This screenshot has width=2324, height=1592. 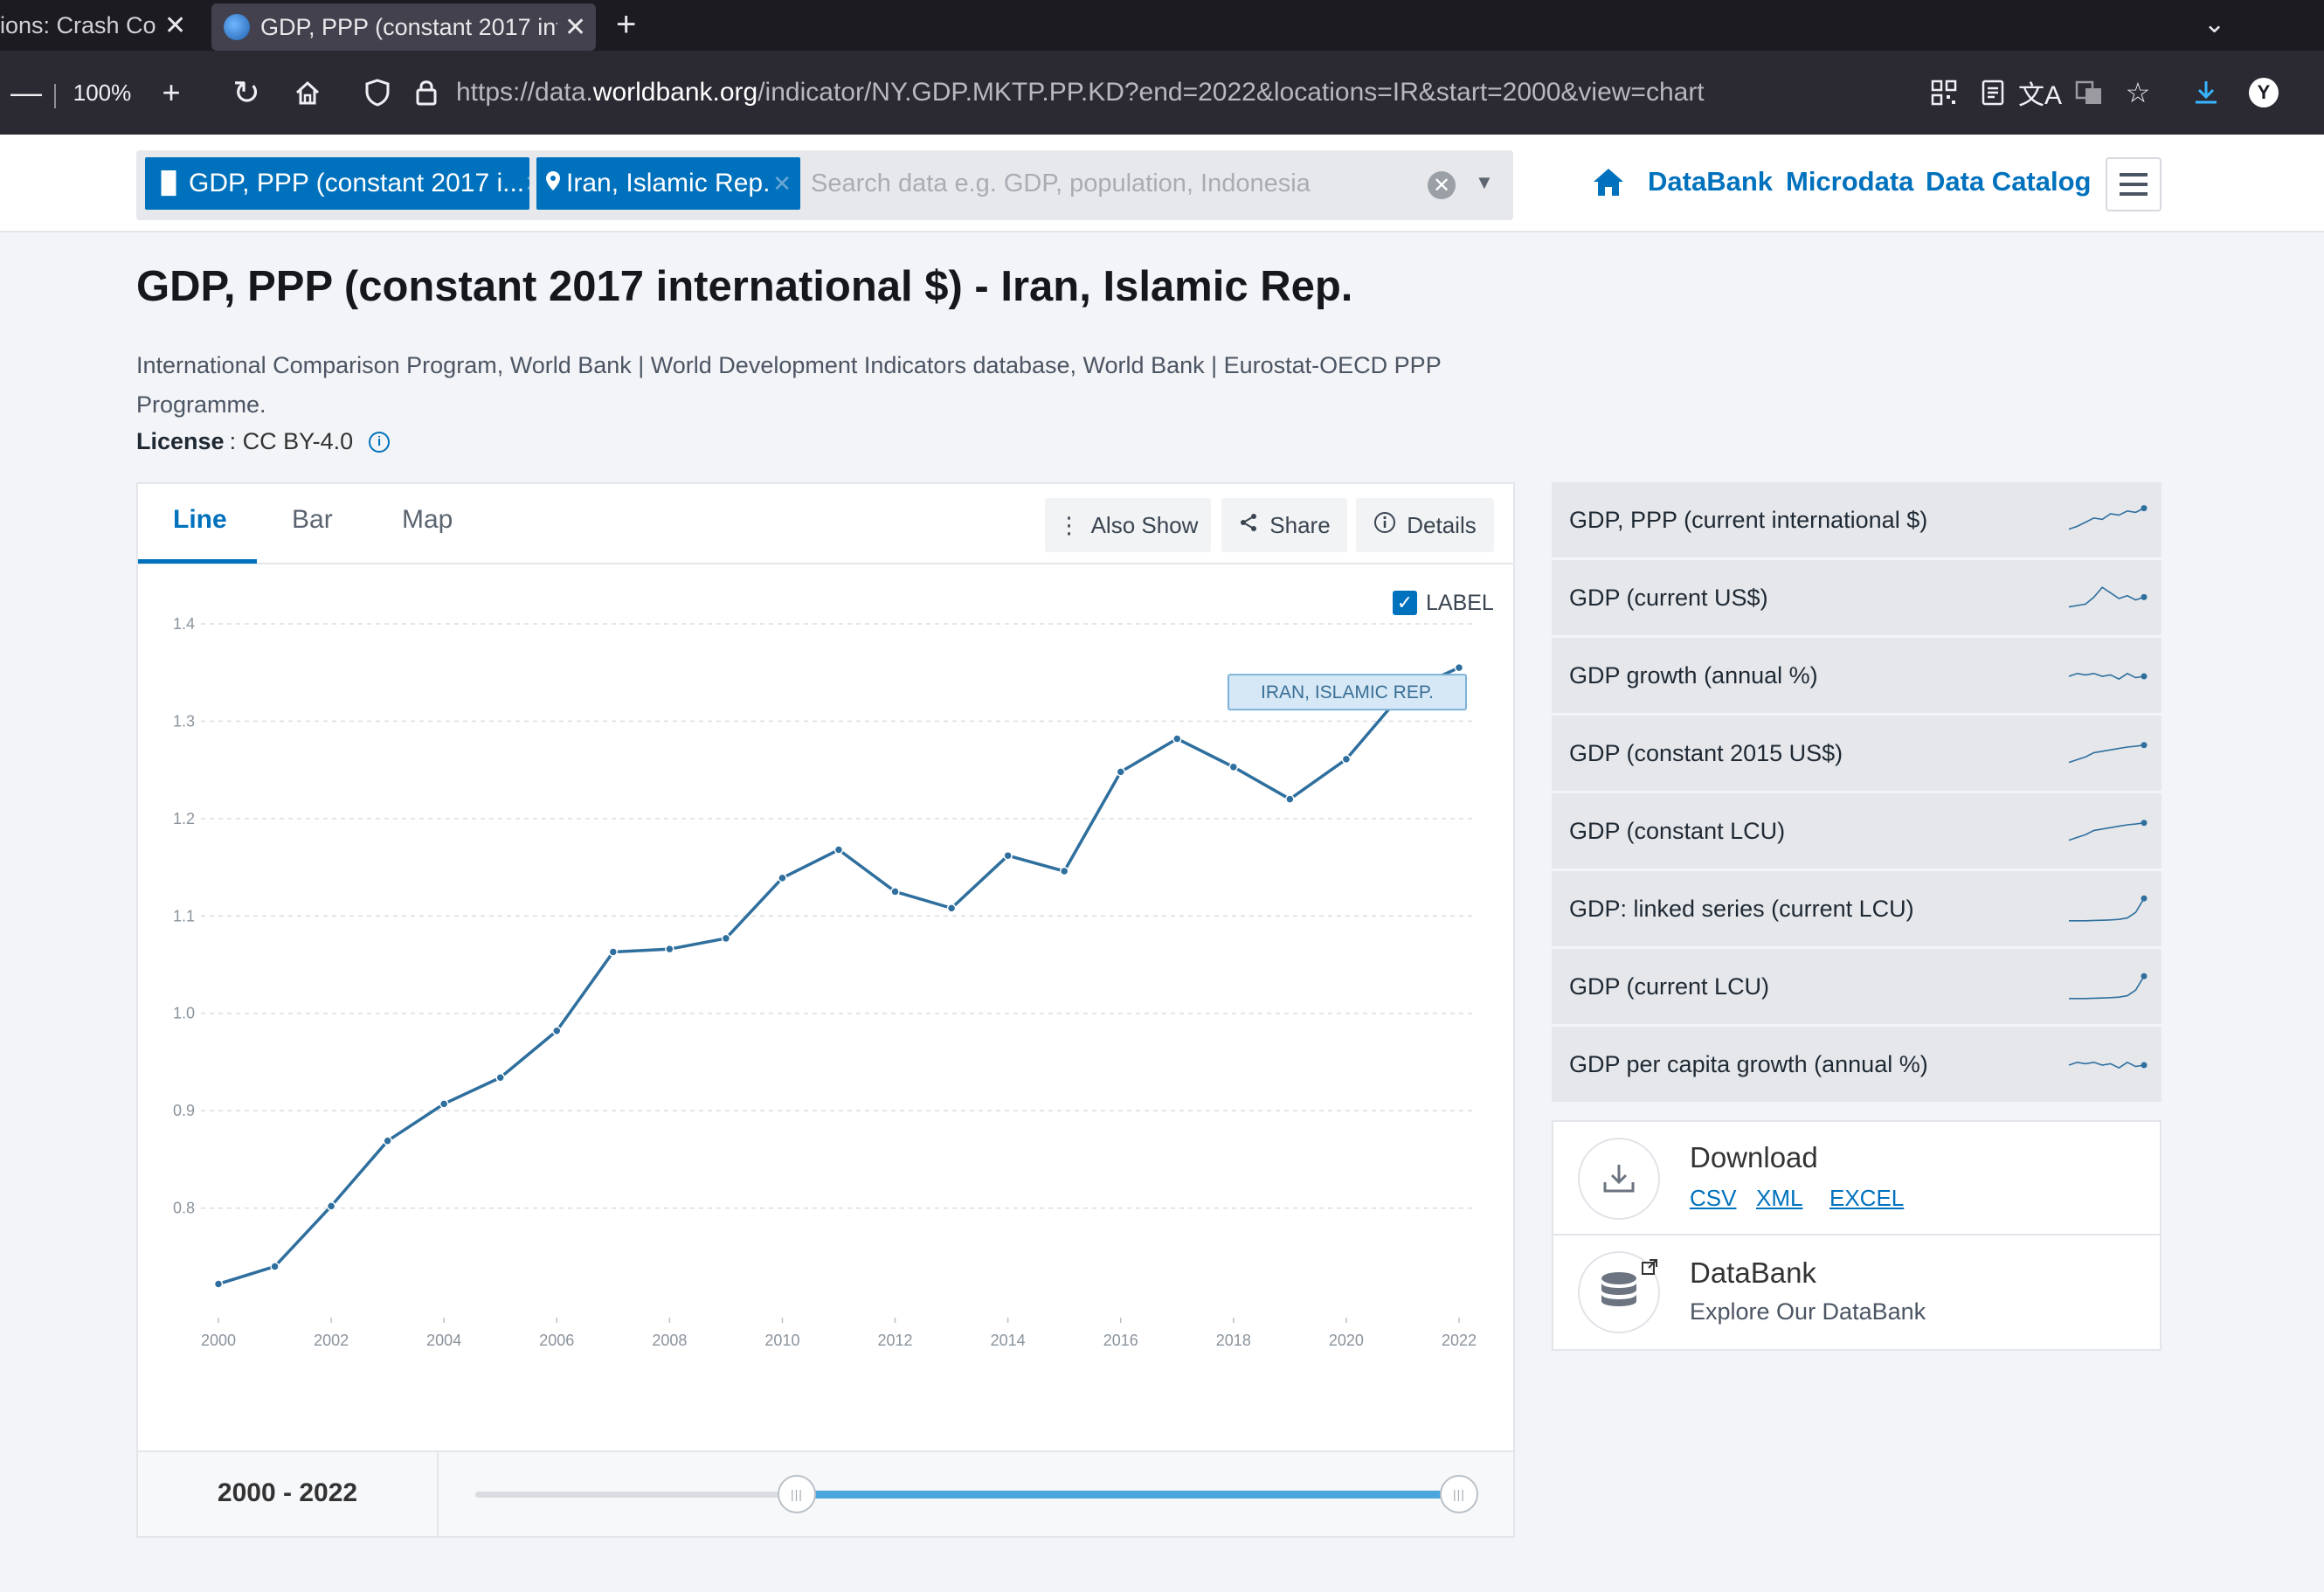 What do you see at coordinates (1128, 525) in the screenshot?
I see `also-show-button: ⋮ Also Show` at bounding box center [1128, 525].